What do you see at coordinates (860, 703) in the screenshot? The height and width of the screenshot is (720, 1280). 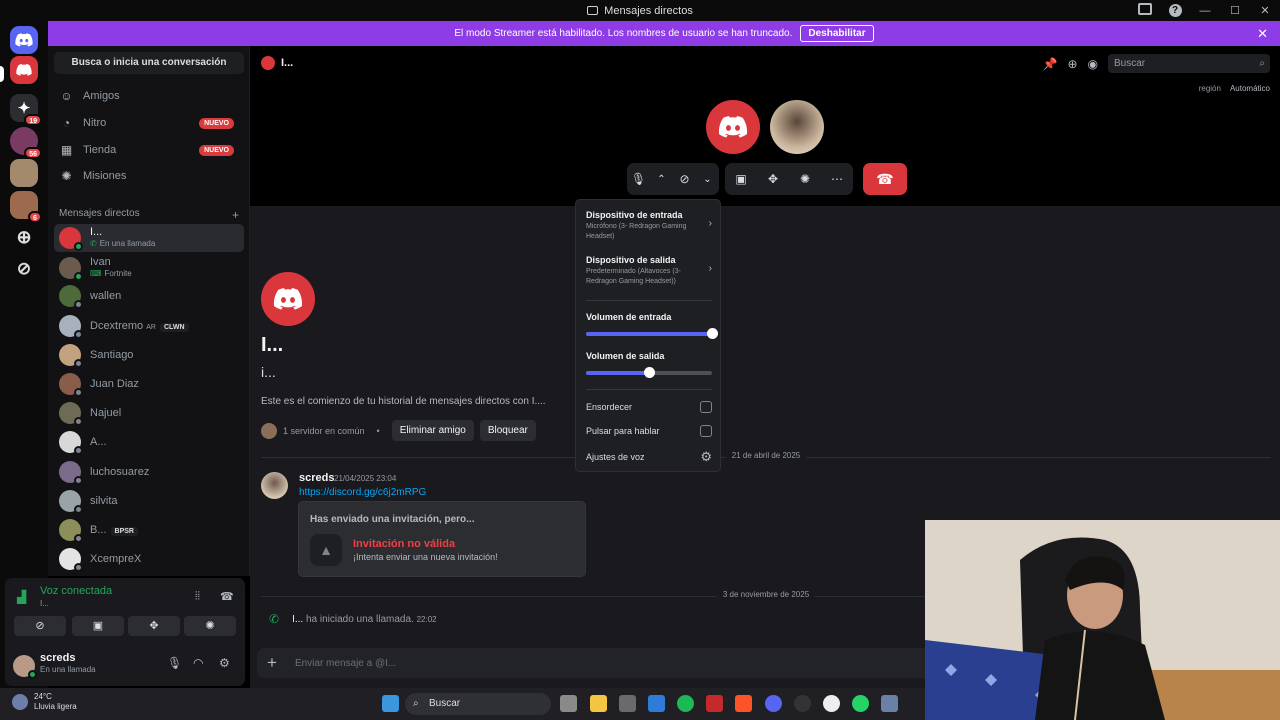 I see `whatsapp-icon` at bounding box center [860, 703].